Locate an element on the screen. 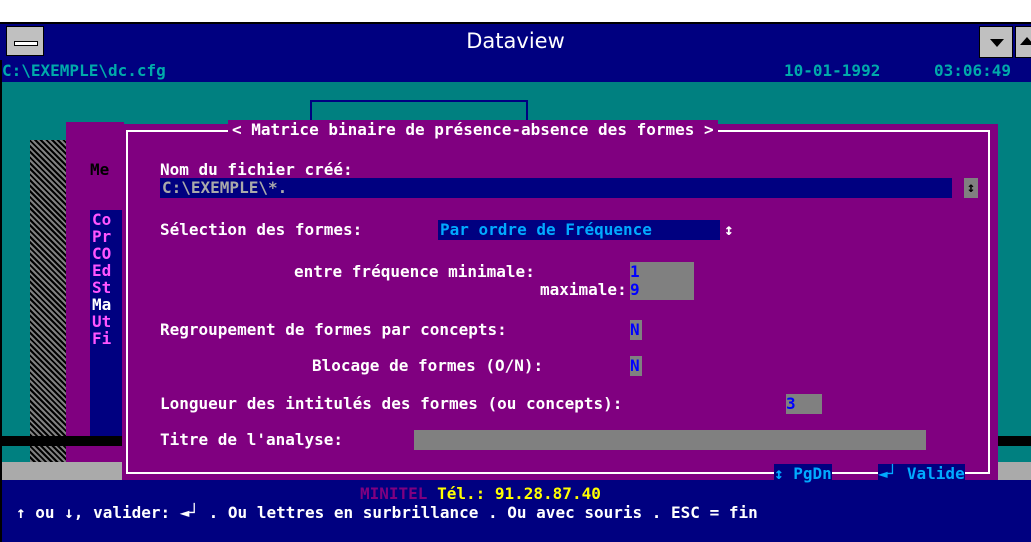  blocage-label: Blocage de formes (O/N): is located at coordinates (428, 365).